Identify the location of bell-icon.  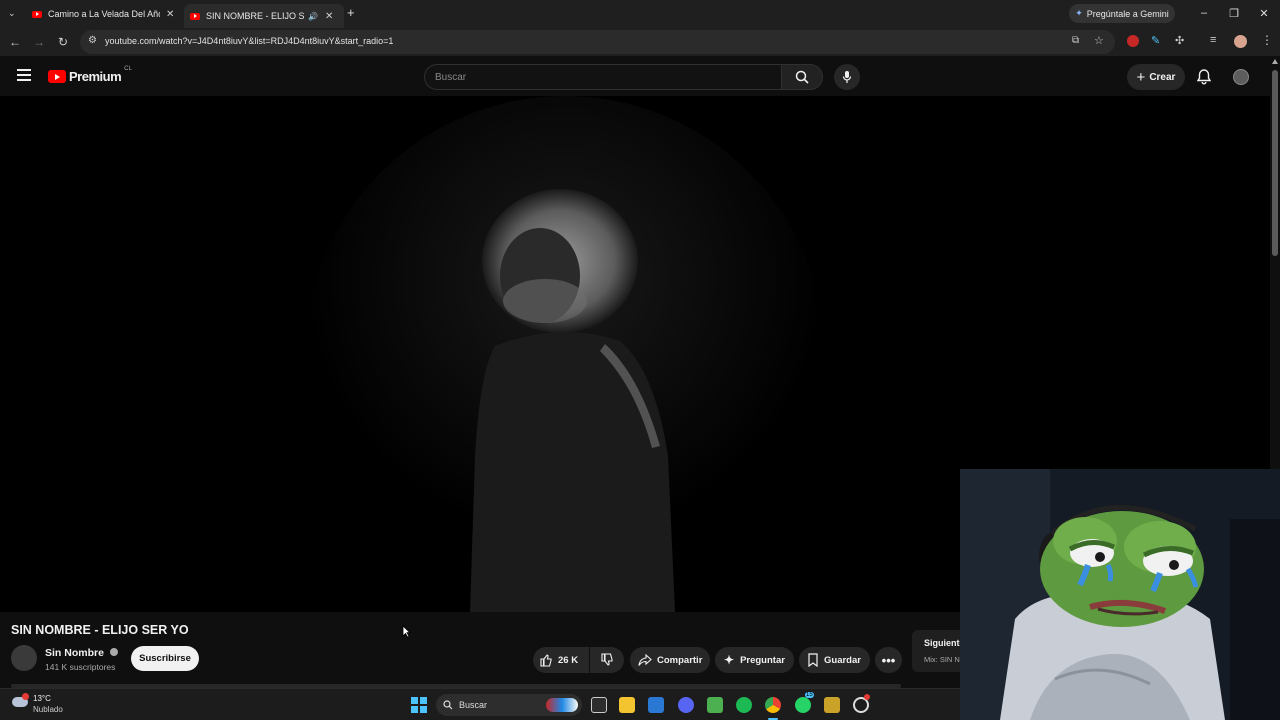
(1204, 77).